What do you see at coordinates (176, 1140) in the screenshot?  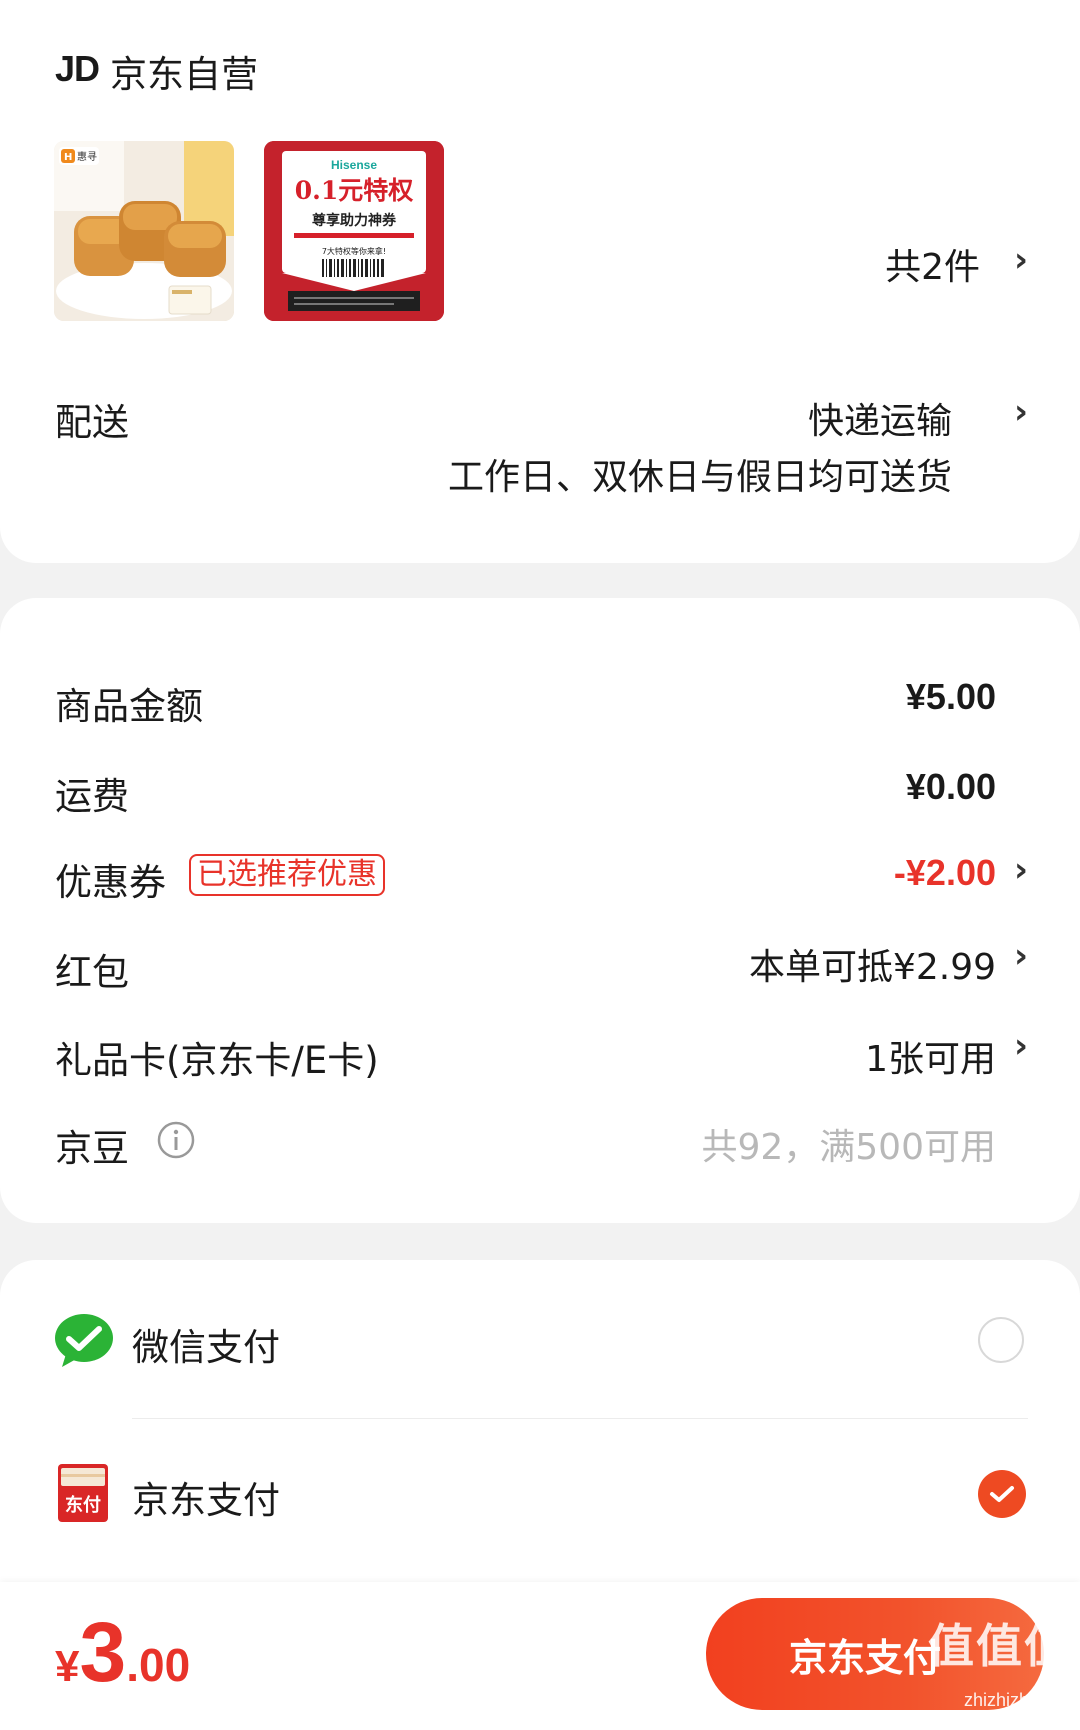 I see `info-icon` at bounding box center [176, 1140].